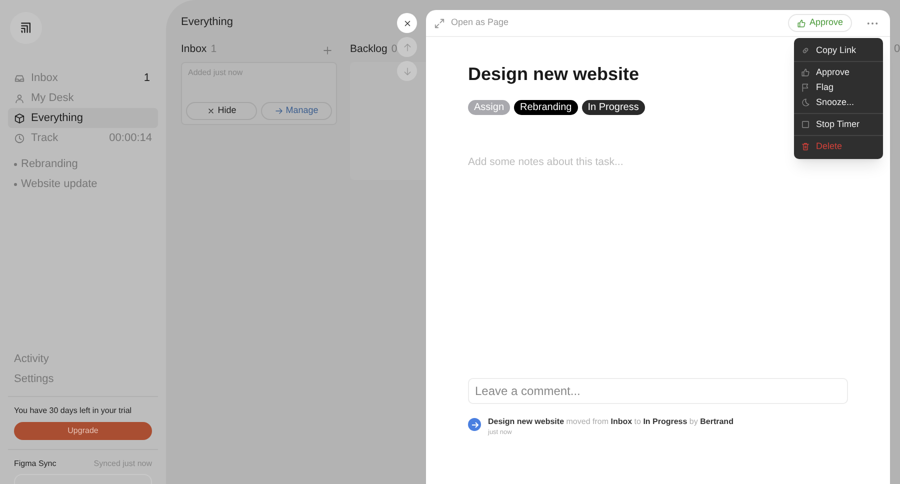  What do you see at coordinates (838, 50) in the screenshot?
I see `menu-item: Copy Link` at bounding box center [838, 50].